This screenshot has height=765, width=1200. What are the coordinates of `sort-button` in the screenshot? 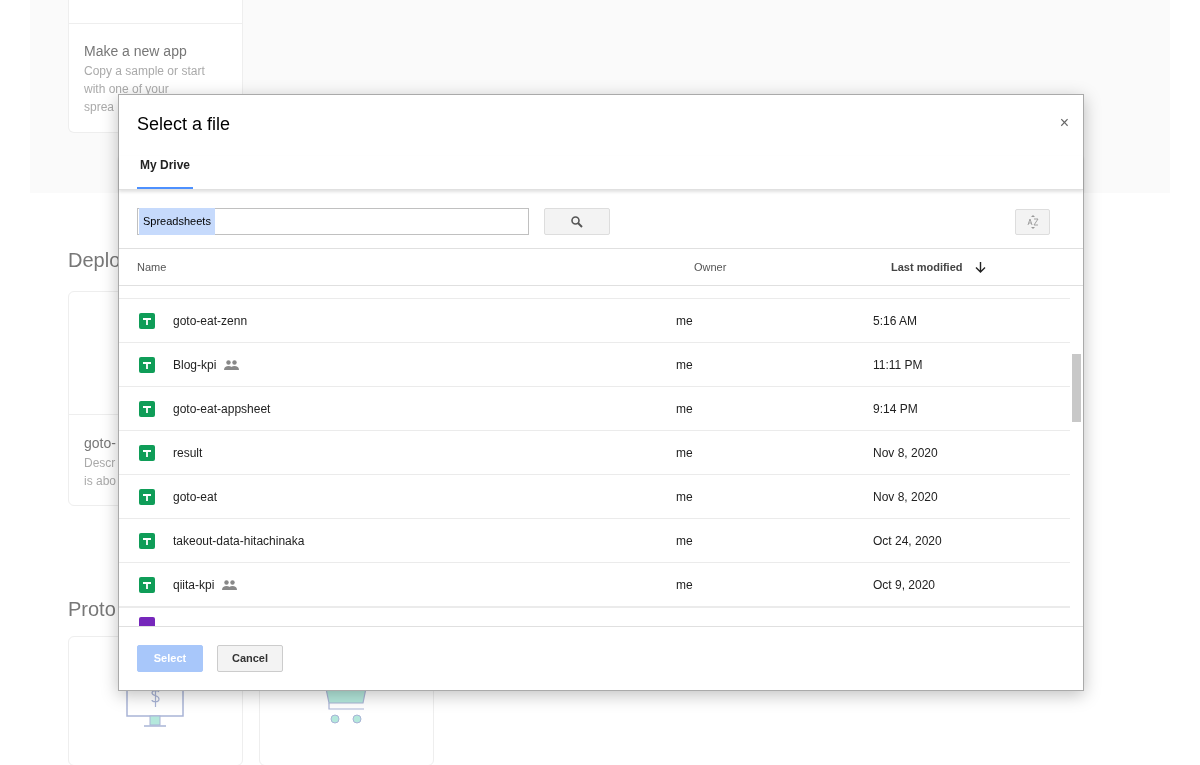 It's located at (1032, 221).